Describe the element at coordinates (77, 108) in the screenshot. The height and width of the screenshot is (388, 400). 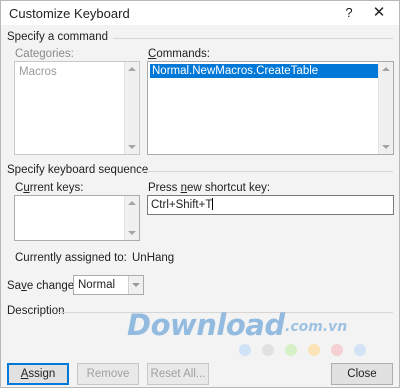
I see `categories-list: Macros` at that location.